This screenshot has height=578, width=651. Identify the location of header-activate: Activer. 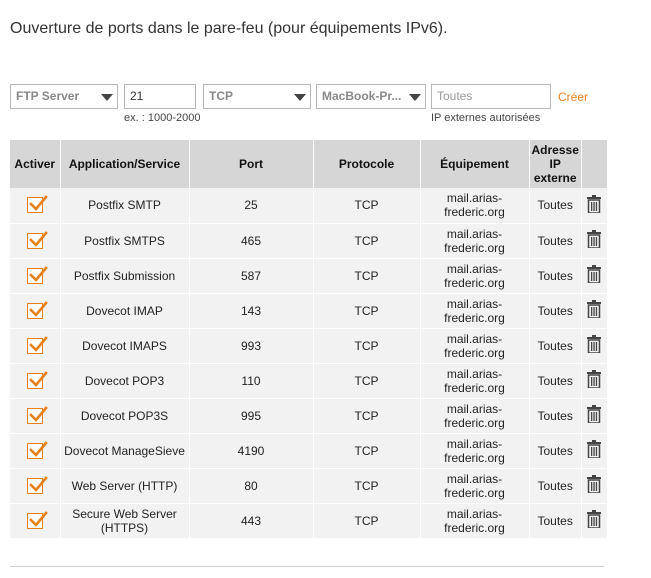
(35, 164).